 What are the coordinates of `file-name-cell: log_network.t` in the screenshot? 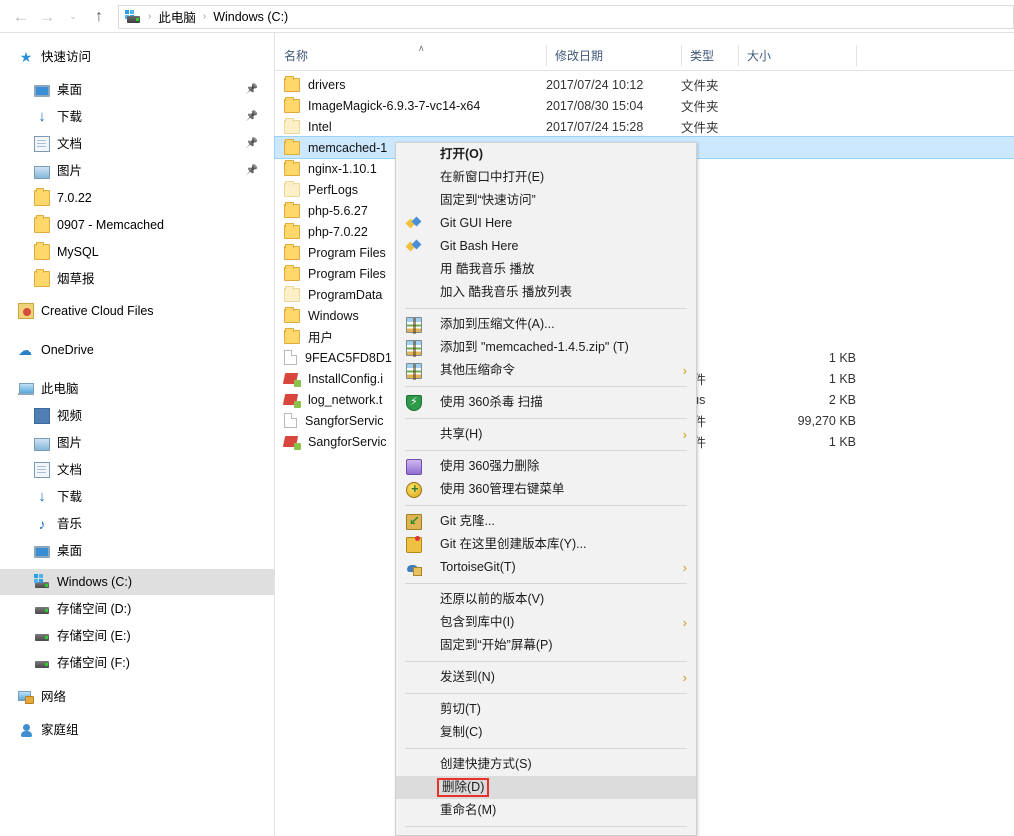 It's located at (333, 399).